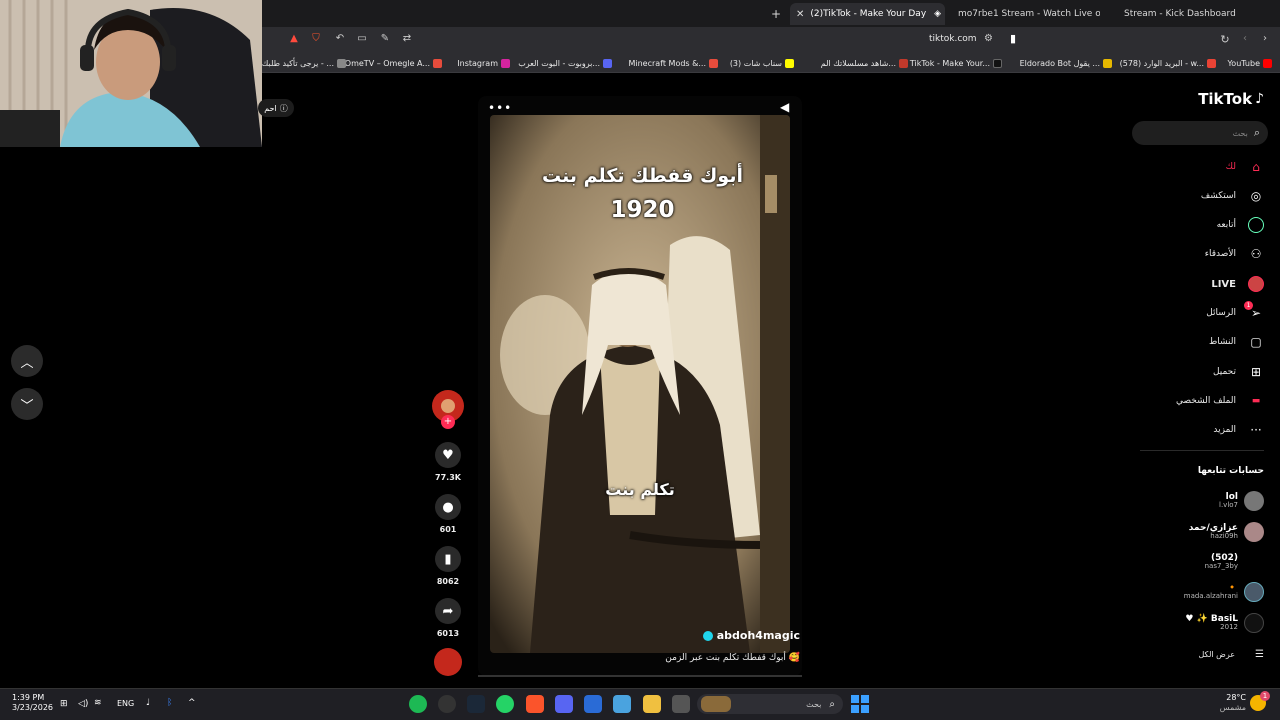 The width and height of the screenshot is (1280, 720). Describe the element at coordinates (593, 704) in the screenshot. I see `store-icon` at that location.